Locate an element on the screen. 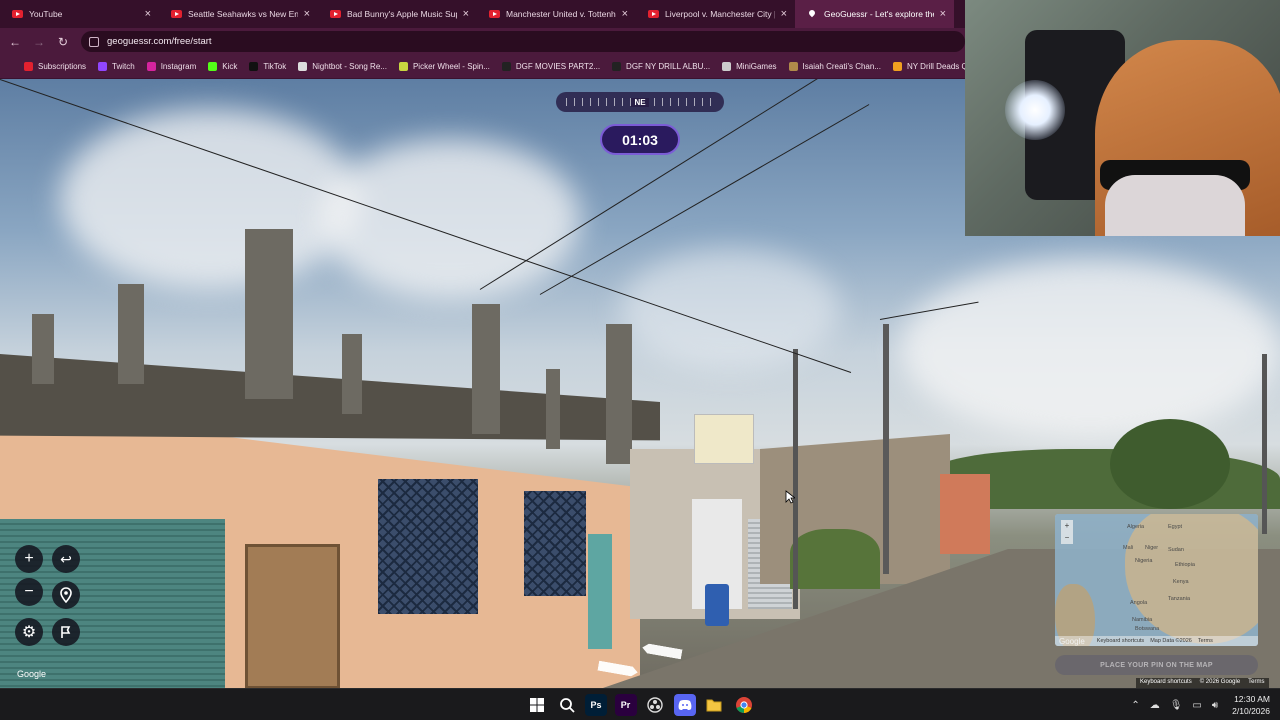 This screenshot has width=1280, height=720. move-forward-arrow is located at coordinates (661, 651).